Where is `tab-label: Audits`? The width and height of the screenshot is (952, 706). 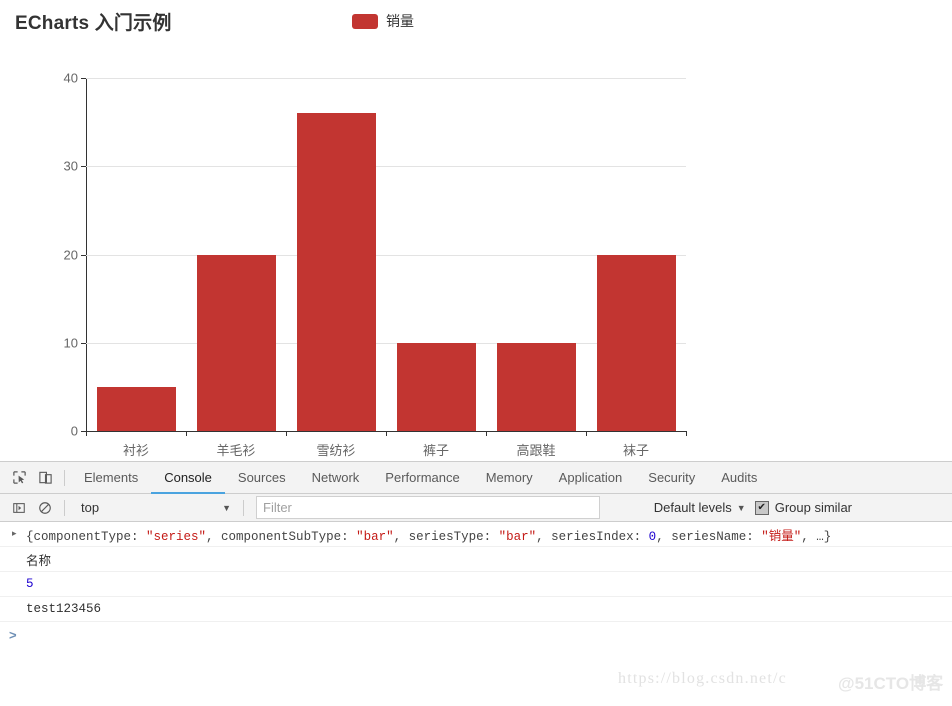 tab-label: Audits is located at coordinates (739, 477).